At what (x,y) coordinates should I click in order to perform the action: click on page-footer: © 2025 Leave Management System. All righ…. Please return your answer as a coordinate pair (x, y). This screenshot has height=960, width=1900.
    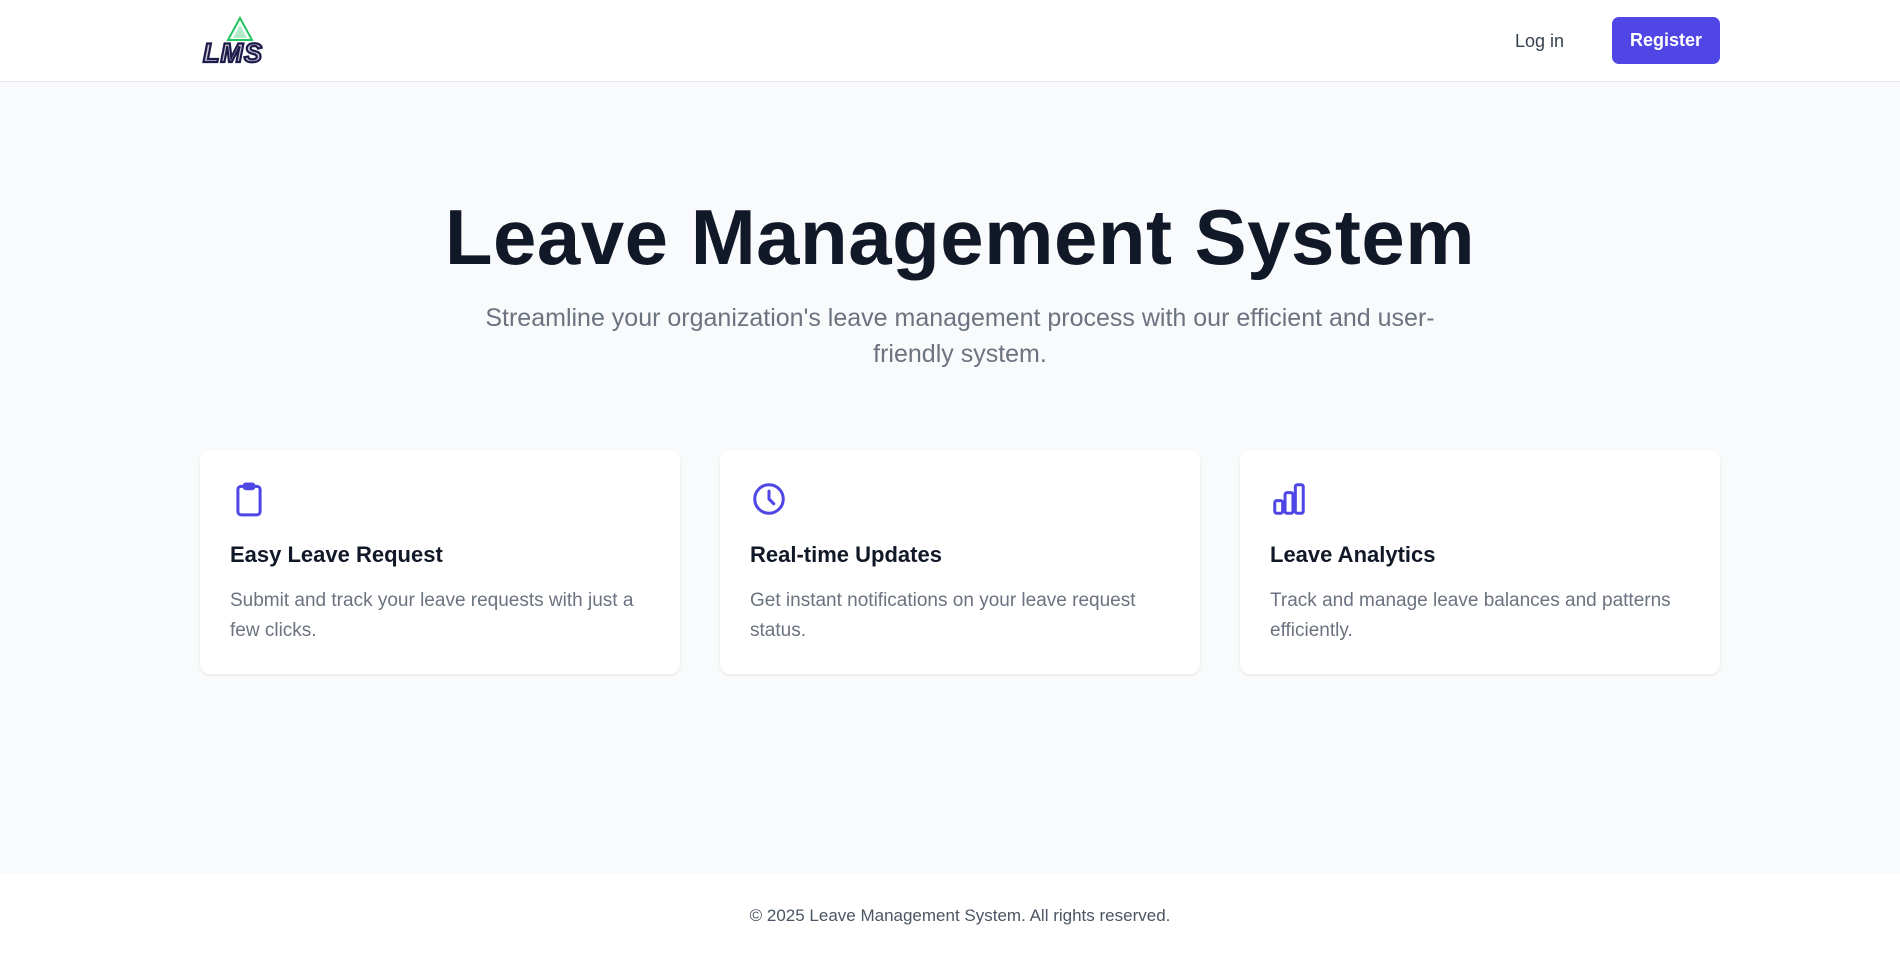
    Looking at the image, I should click on (950, 917).